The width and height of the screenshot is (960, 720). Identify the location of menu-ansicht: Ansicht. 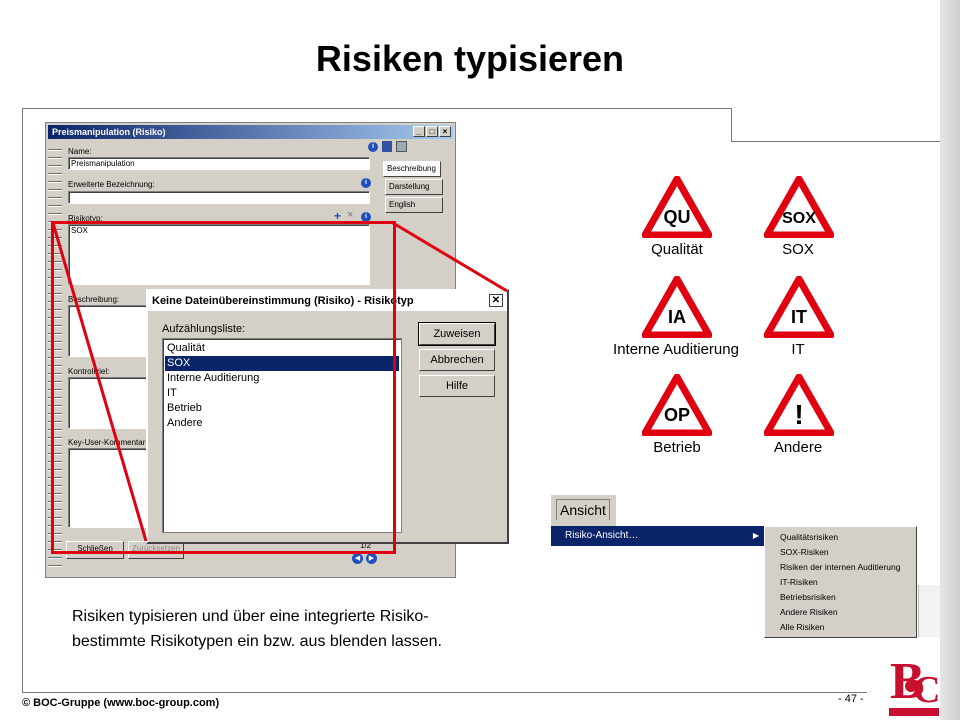
(583, 509).